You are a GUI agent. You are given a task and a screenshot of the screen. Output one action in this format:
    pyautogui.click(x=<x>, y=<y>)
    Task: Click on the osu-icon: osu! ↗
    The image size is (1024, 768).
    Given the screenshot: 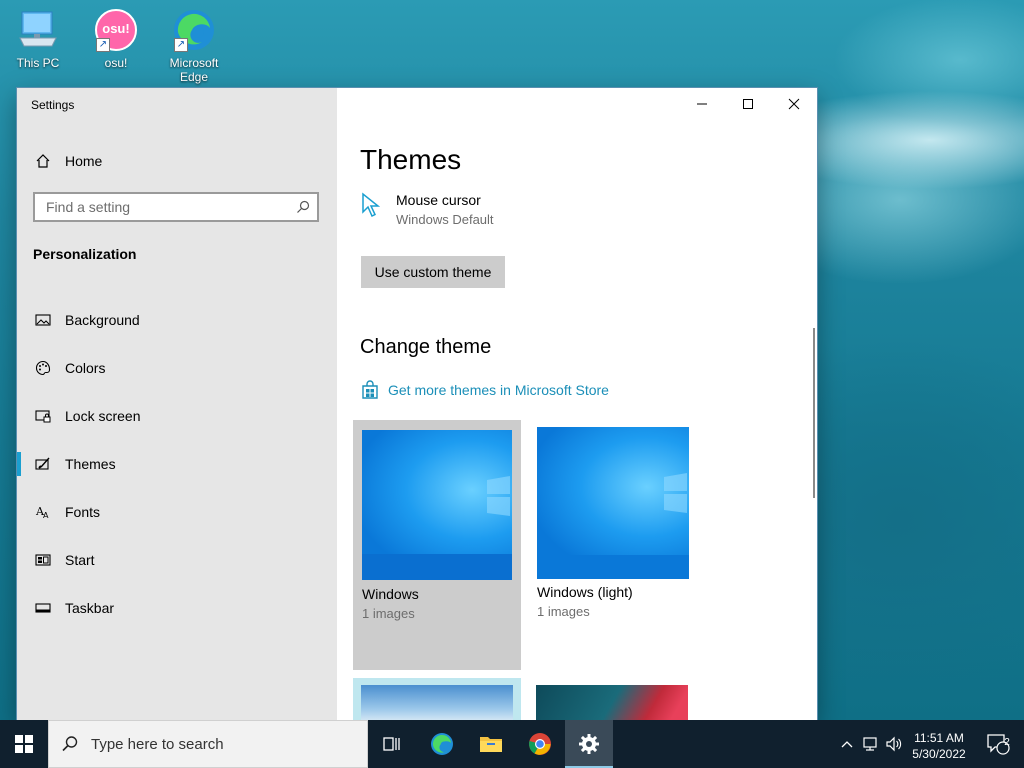 What is the action you would take?
    pyautogui.click(x=116, y=30)
    